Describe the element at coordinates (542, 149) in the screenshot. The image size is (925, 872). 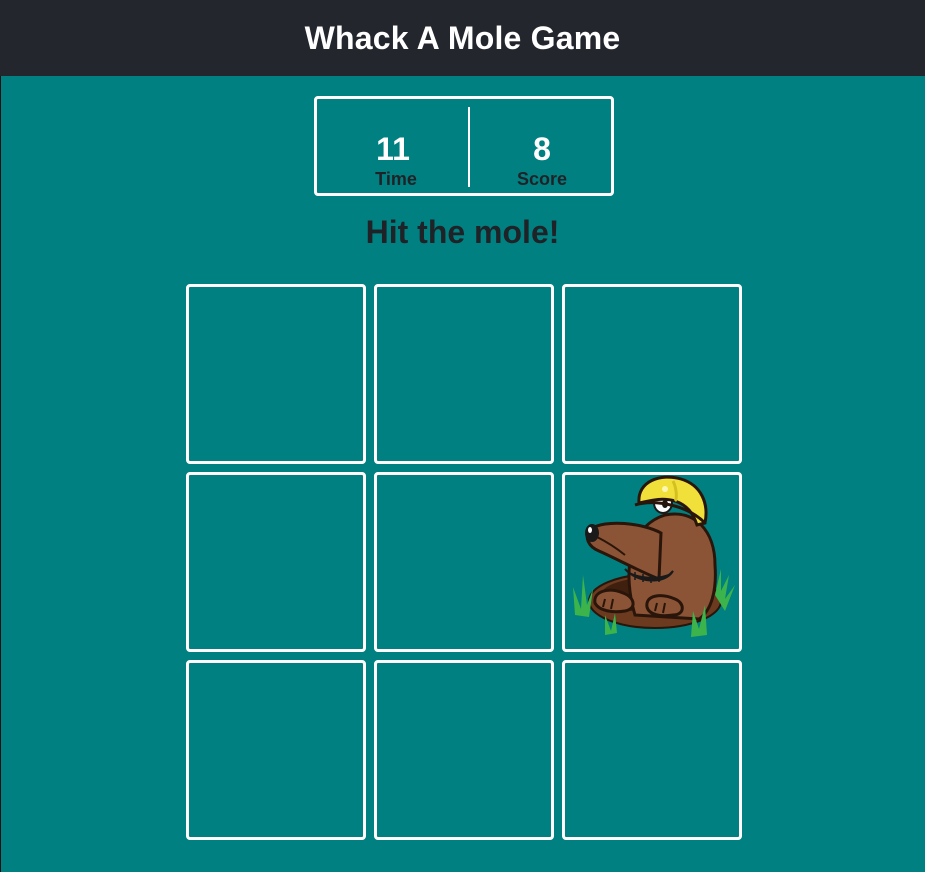
I see `score-value: 8` at that location.